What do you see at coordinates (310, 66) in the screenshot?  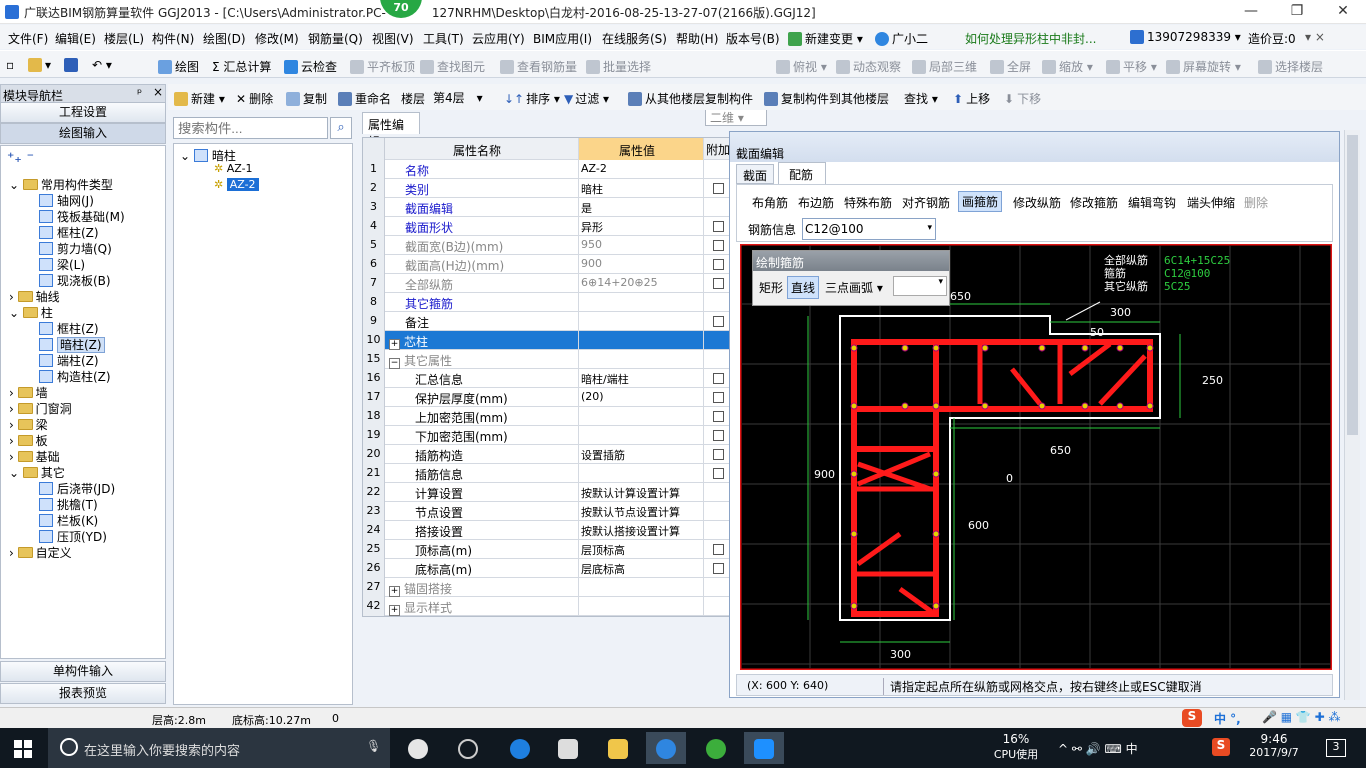 I see `cloud-check-button: 云检查` at bounding box center [310, 66].